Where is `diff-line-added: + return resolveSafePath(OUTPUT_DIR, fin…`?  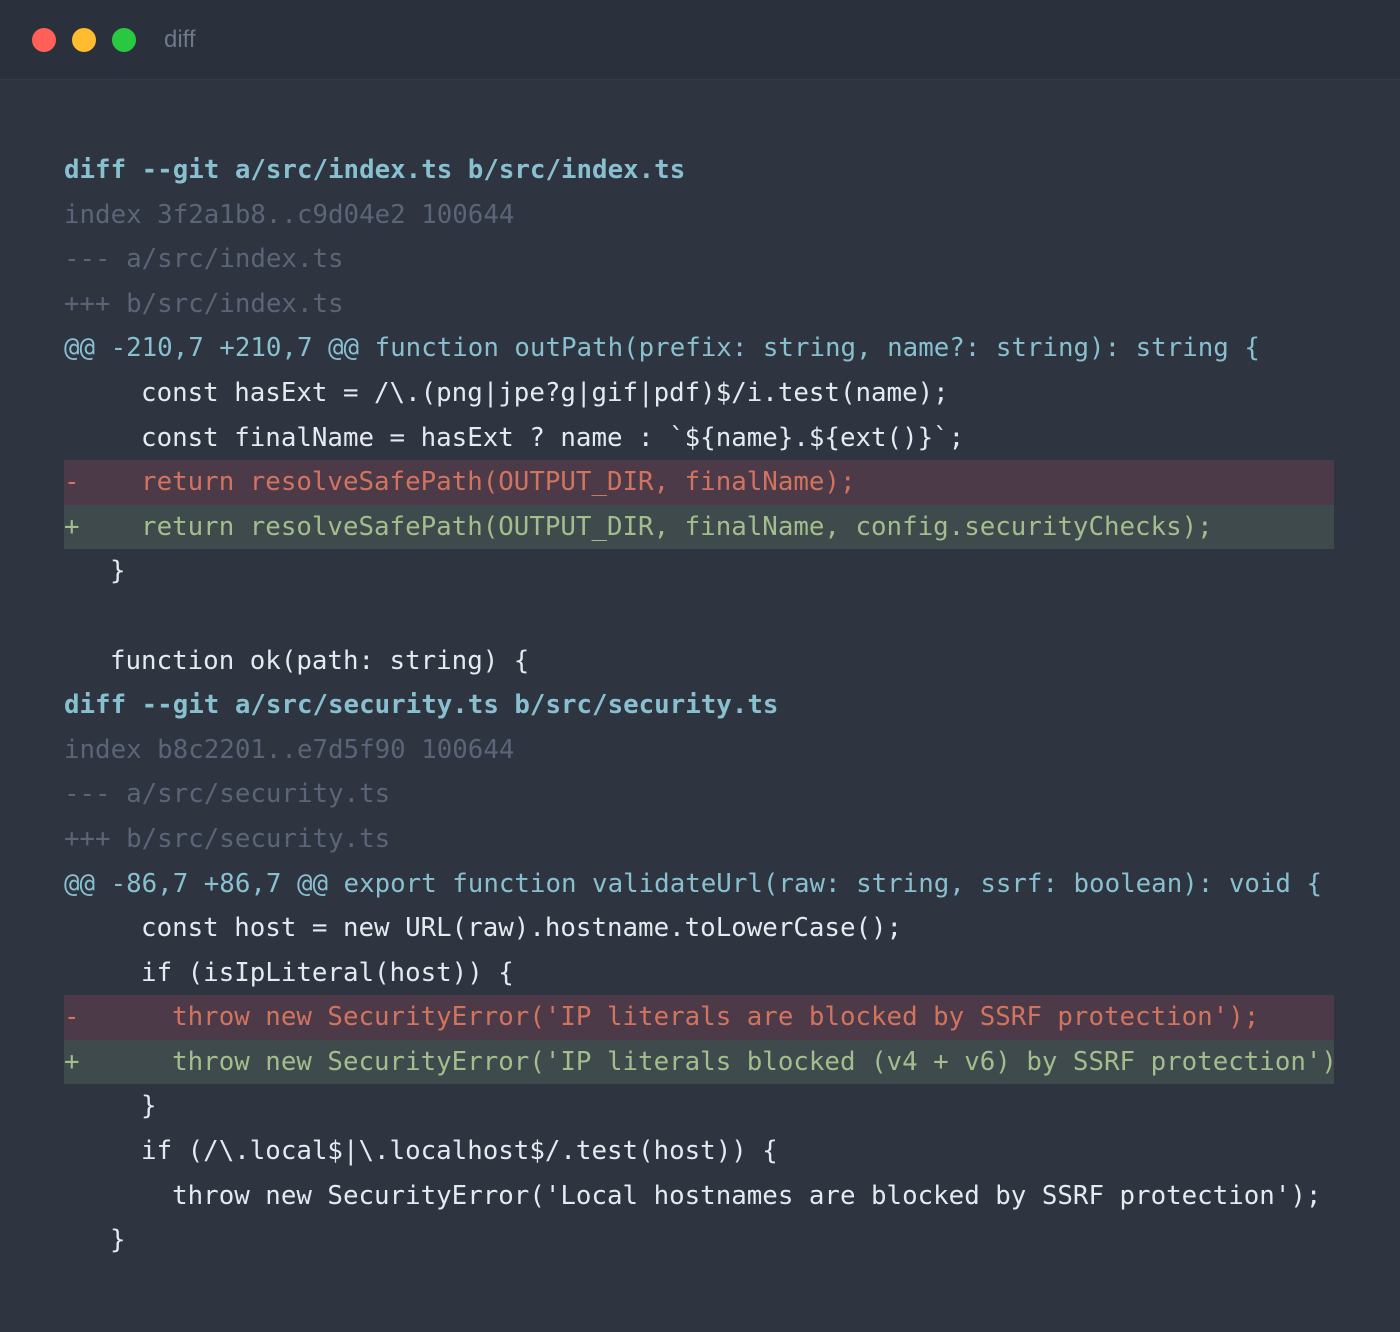 diff-line-added: + return resolveSafePath(OUTPUT_DIR, fin… is located at coordinates (699, 527).